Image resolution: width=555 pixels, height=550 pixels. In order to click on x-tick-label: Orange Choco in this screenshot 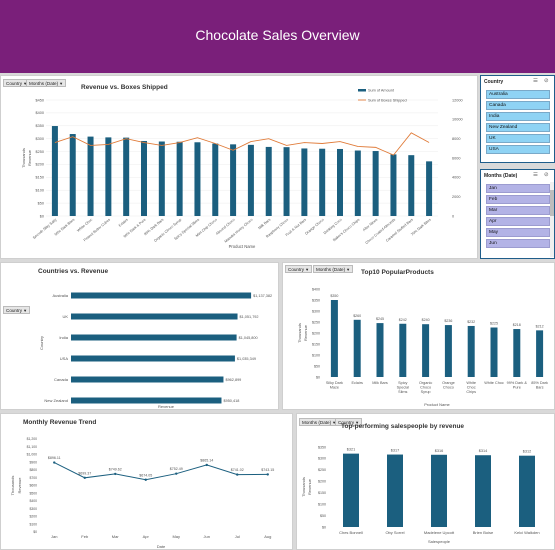, I will do `click(314, 227)`.